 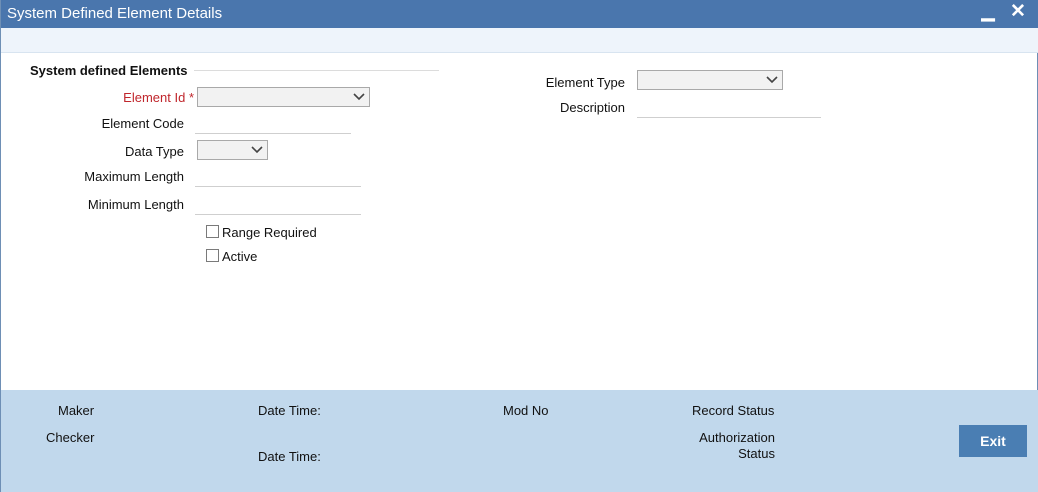 What do you see at coordinates (76, 410) in the screenshot?
I see `maker-label: Maker` at bounding box center [76, 410].